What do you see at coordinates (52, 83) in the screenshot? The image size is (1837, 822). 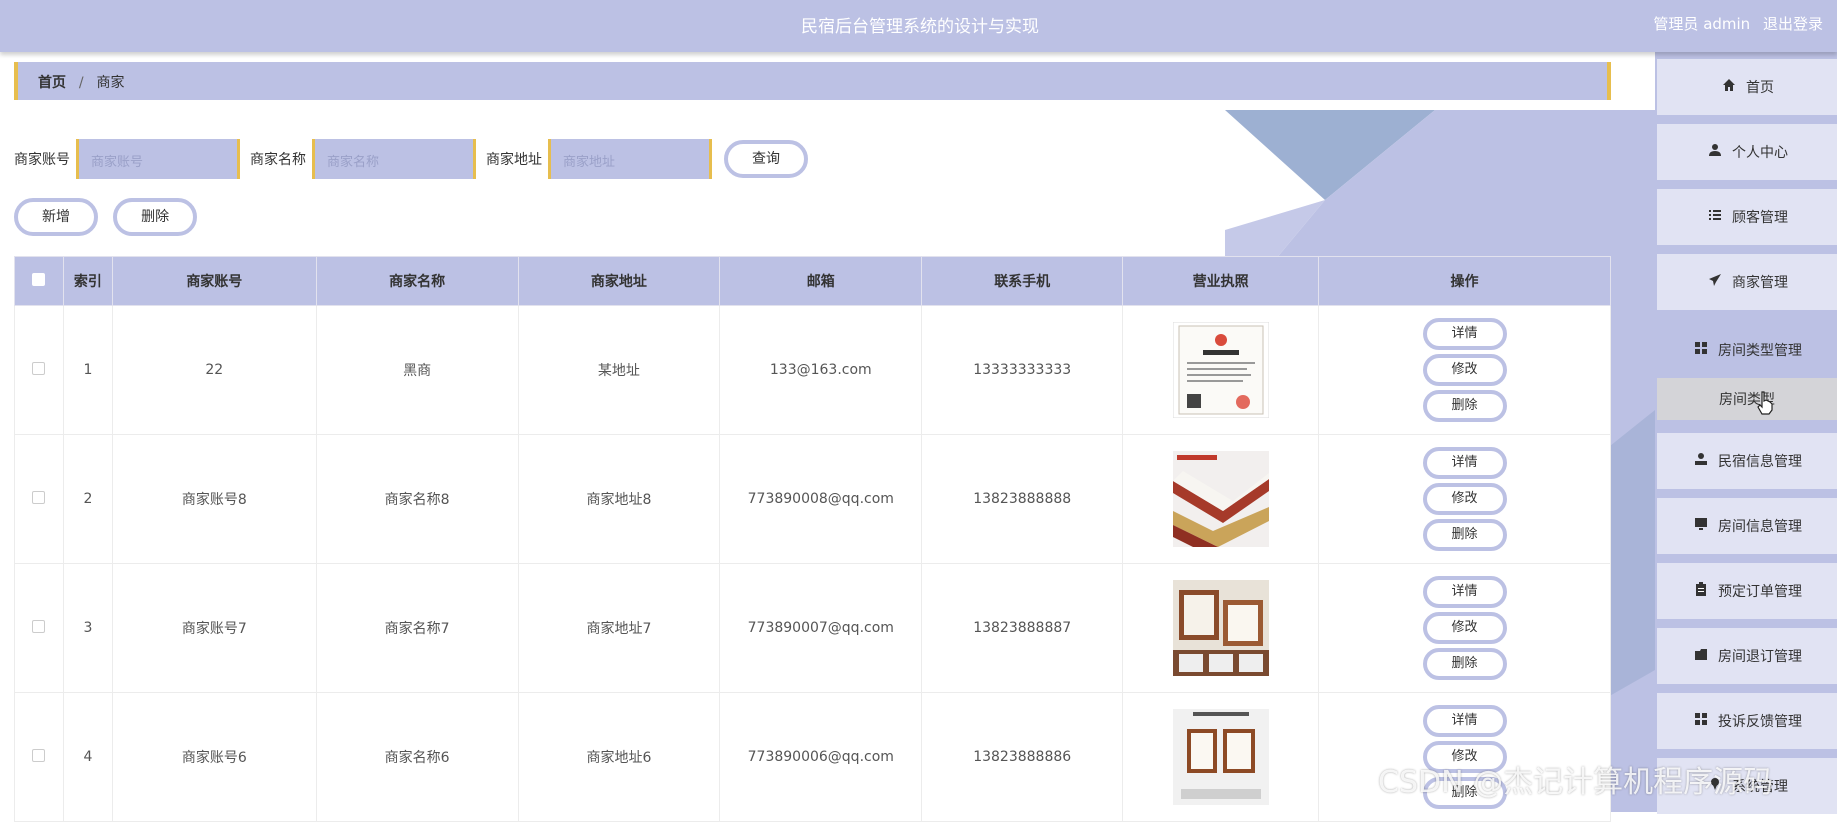 I see `breadcrumb-home: 首页` at bounding box center [52, 83].